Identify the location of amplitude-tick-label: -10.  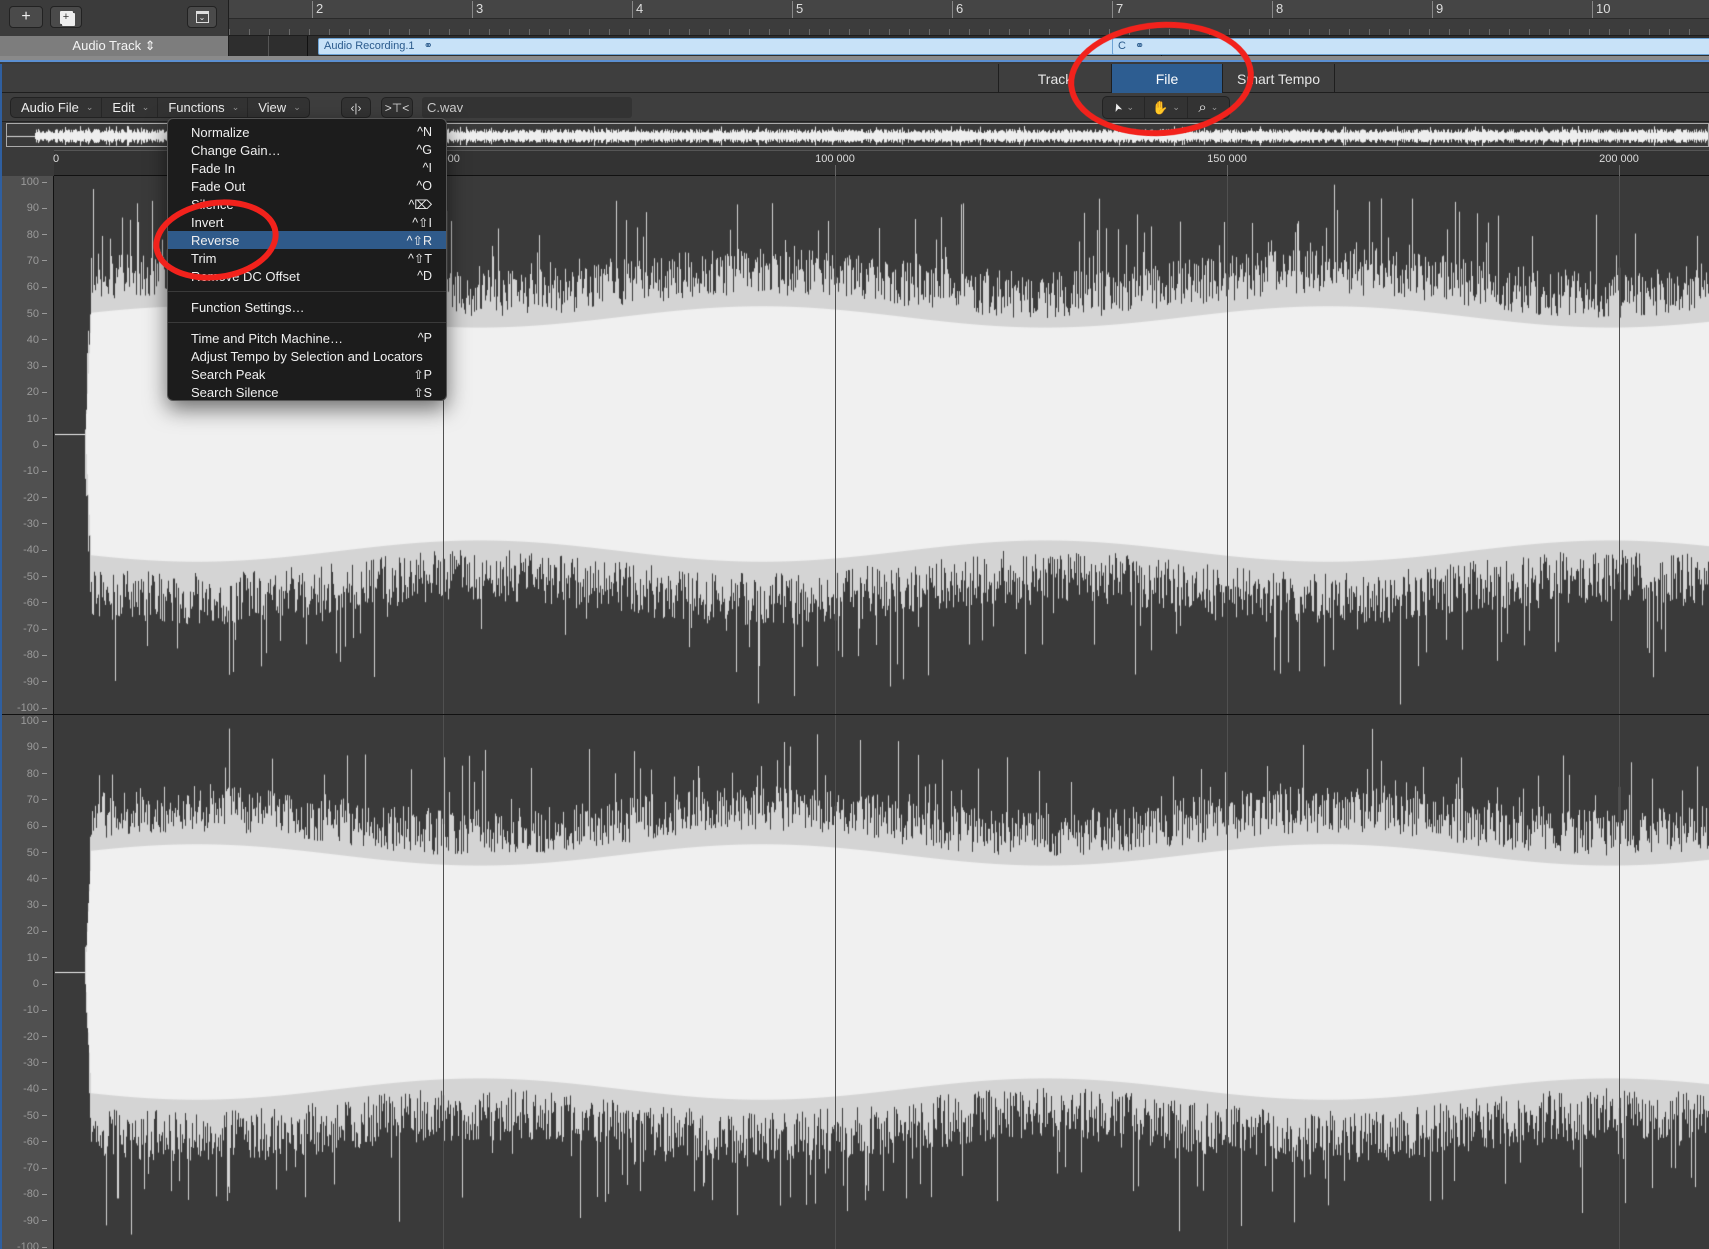
(35, 1010).